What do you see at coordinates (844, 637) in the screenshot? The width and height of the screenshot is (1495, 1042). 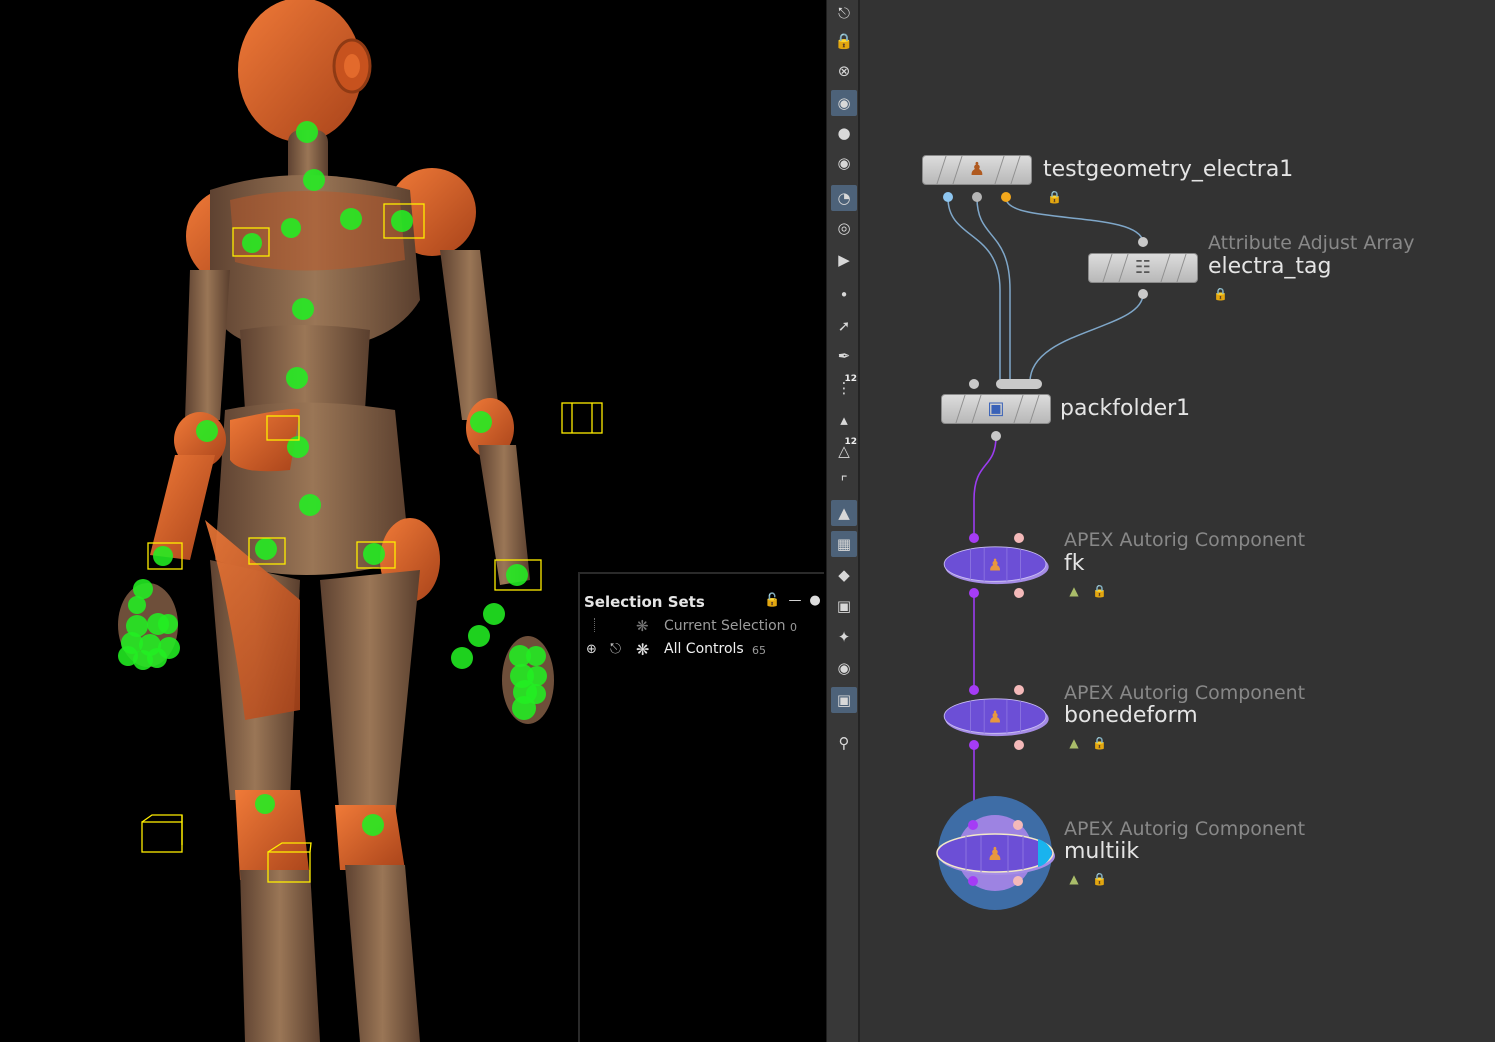 I see `snap-icon: ✦` at bounding box center [844, 637].